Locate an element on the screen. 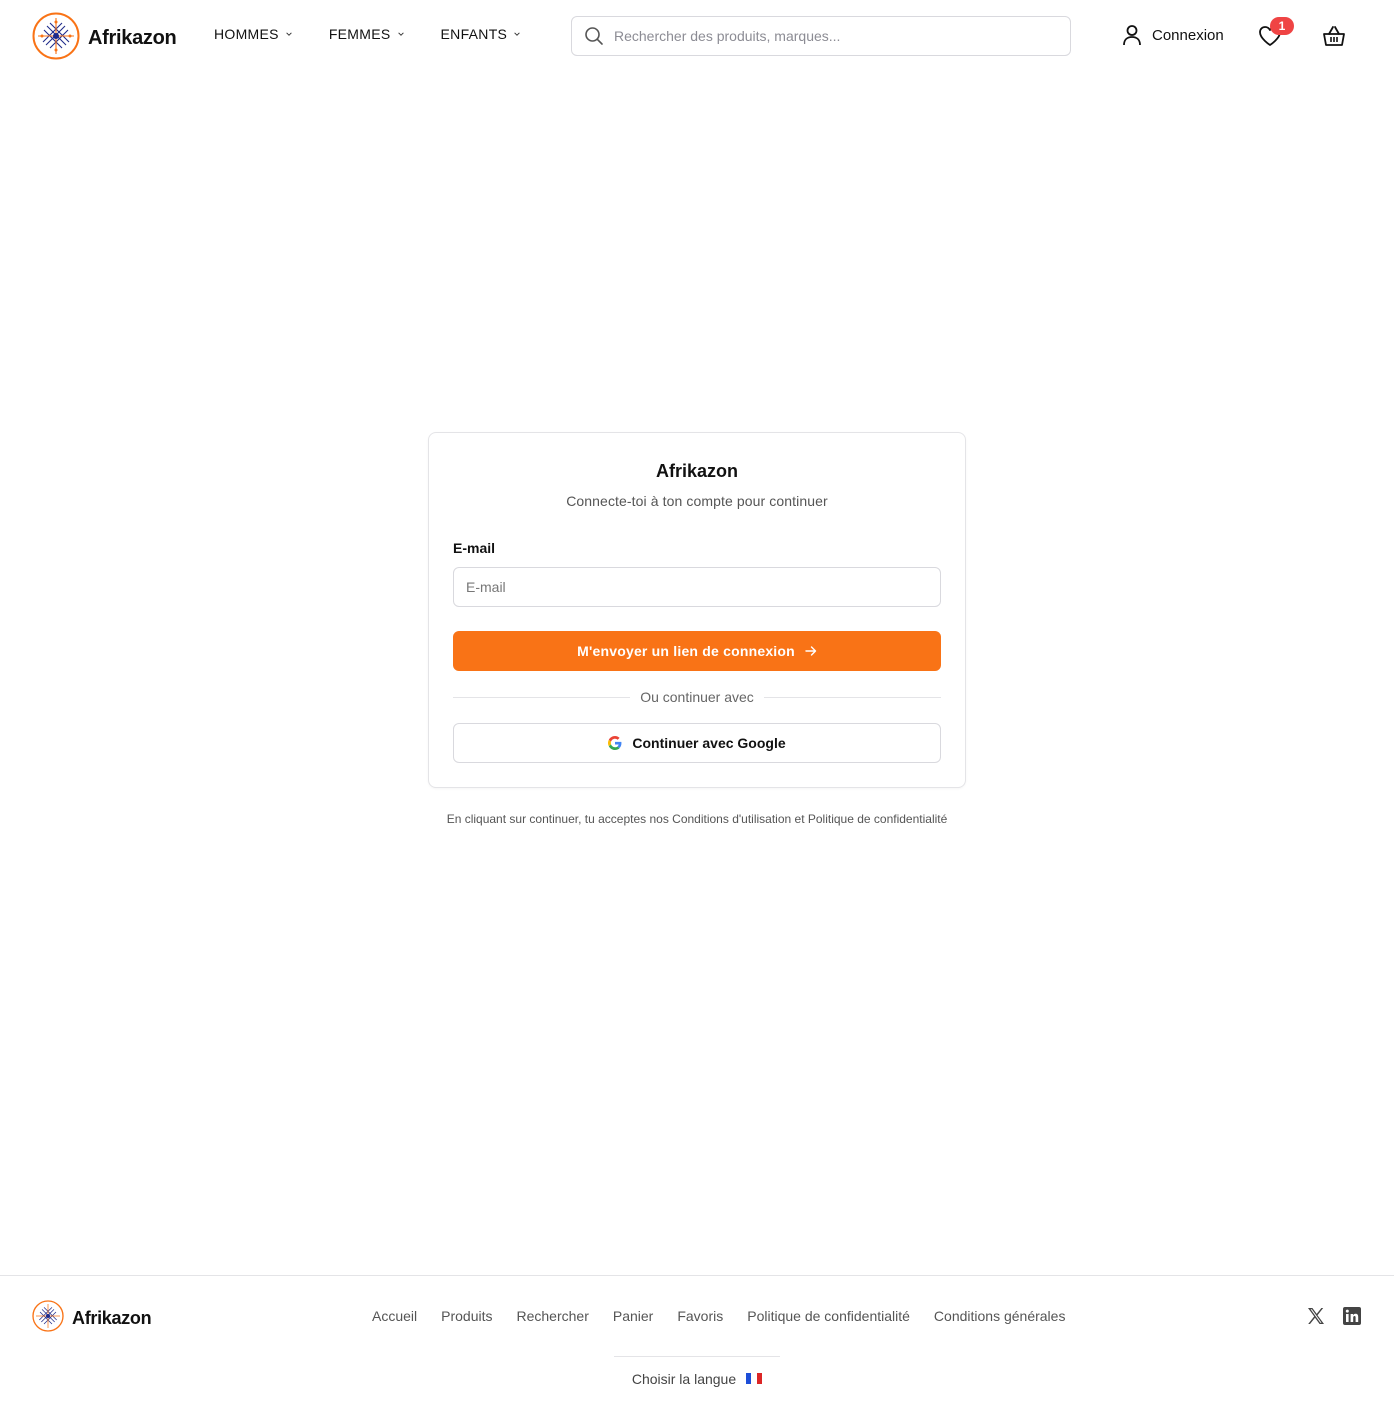 The width and height of the screenshot is (1394, 1420). footer-link-accueil: Accueil is located at coordinates (394, 1316).